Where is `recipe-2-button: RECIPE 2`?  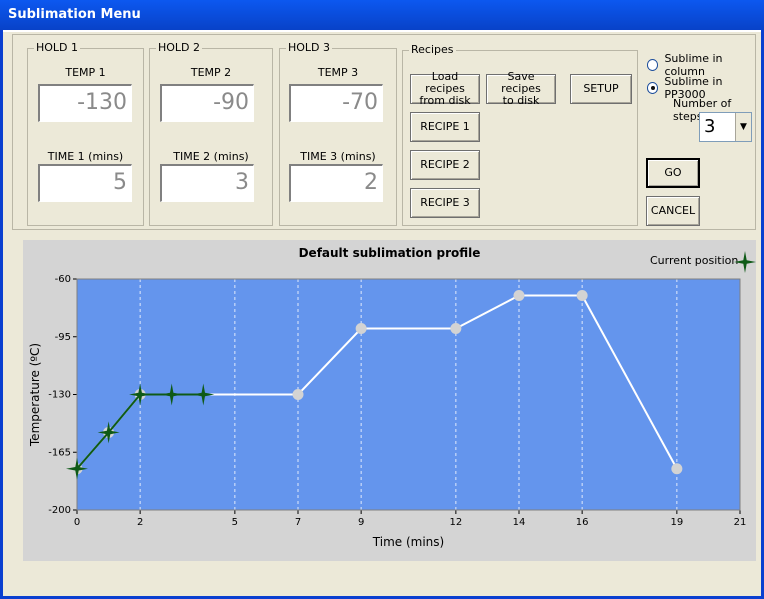 recipe-2-button: RECIPE 2 is located at coordinates (445, 165).